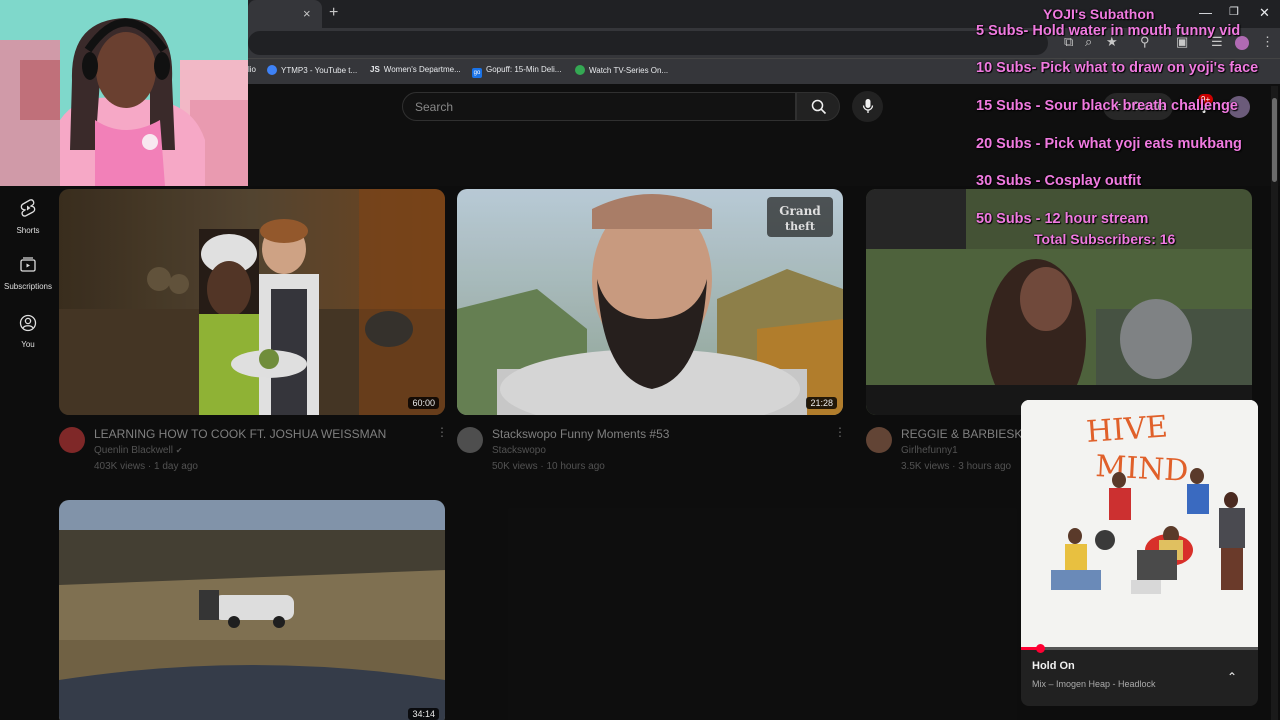  I want to click on video-thumbnail: 60:00, so click(252, 302).